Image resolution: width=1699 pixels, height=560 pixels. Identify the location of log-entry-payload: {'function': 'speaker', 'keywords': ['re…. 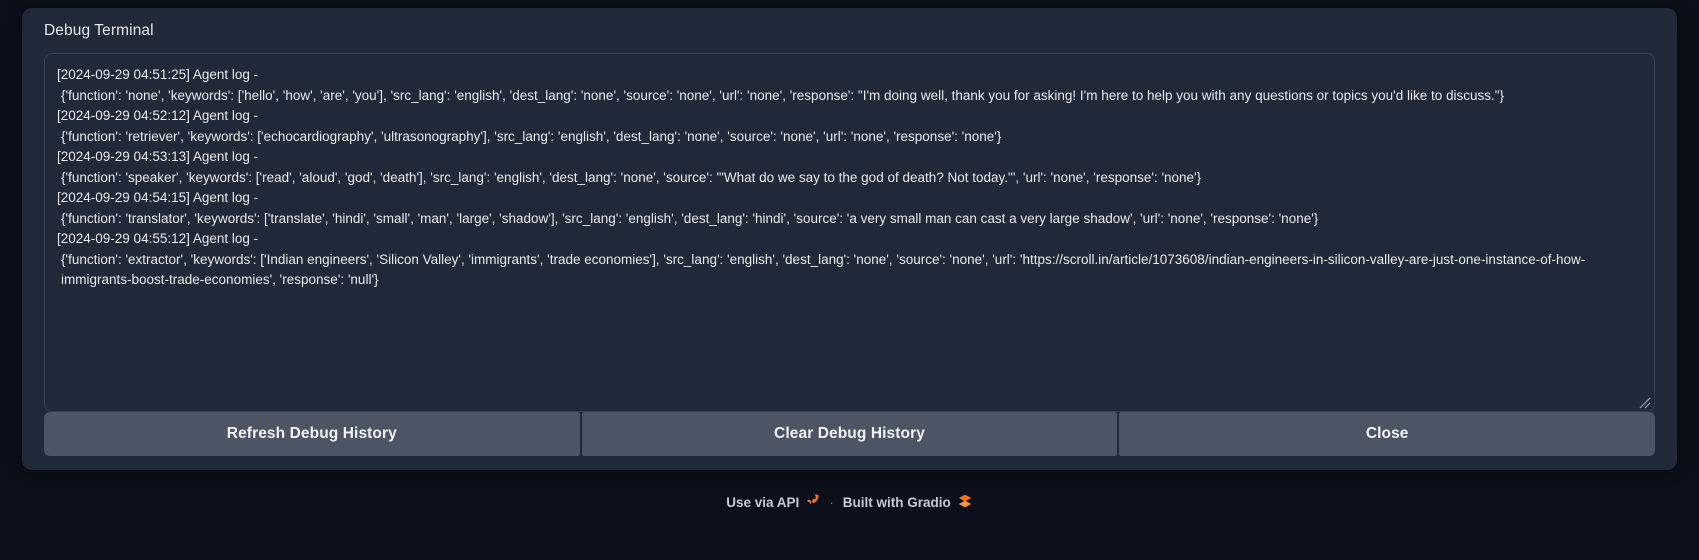
(631, 177).